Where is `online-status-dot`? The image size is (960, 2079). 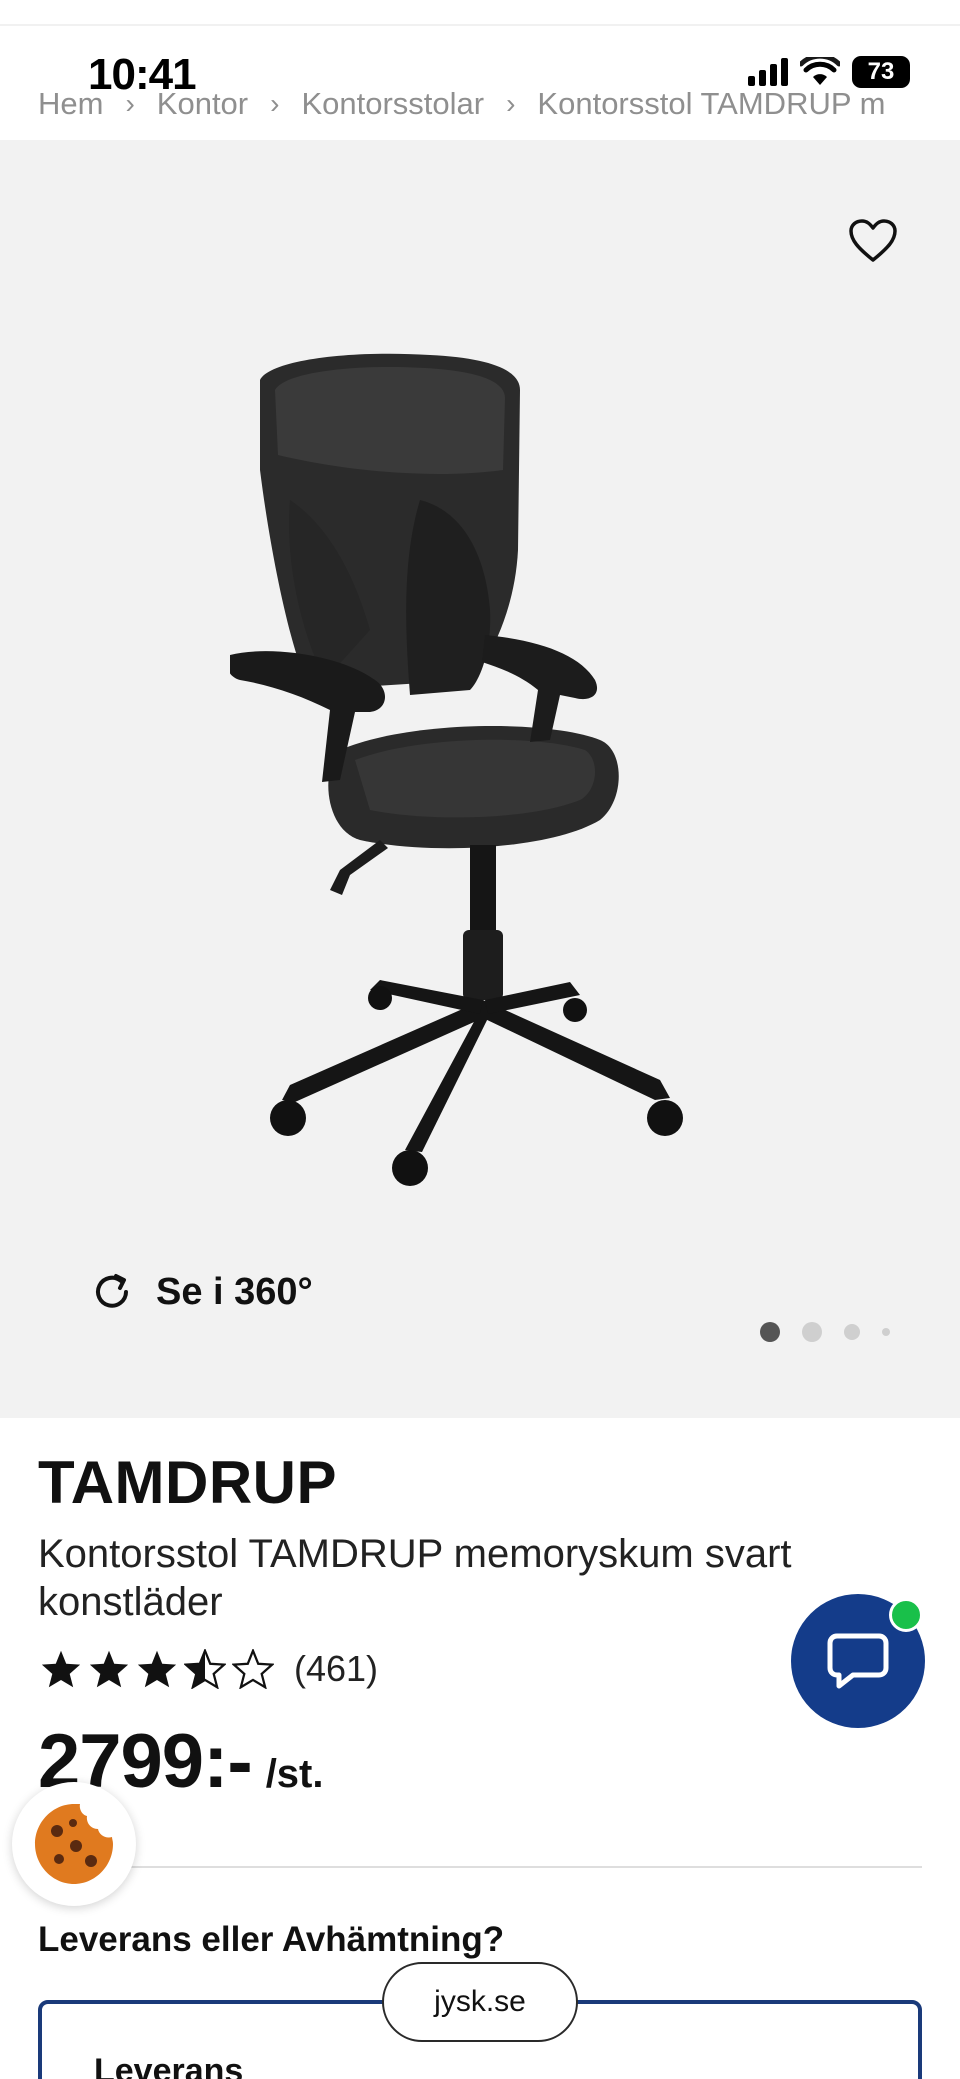 online-status-dot is located at coordinates (906, 1615).